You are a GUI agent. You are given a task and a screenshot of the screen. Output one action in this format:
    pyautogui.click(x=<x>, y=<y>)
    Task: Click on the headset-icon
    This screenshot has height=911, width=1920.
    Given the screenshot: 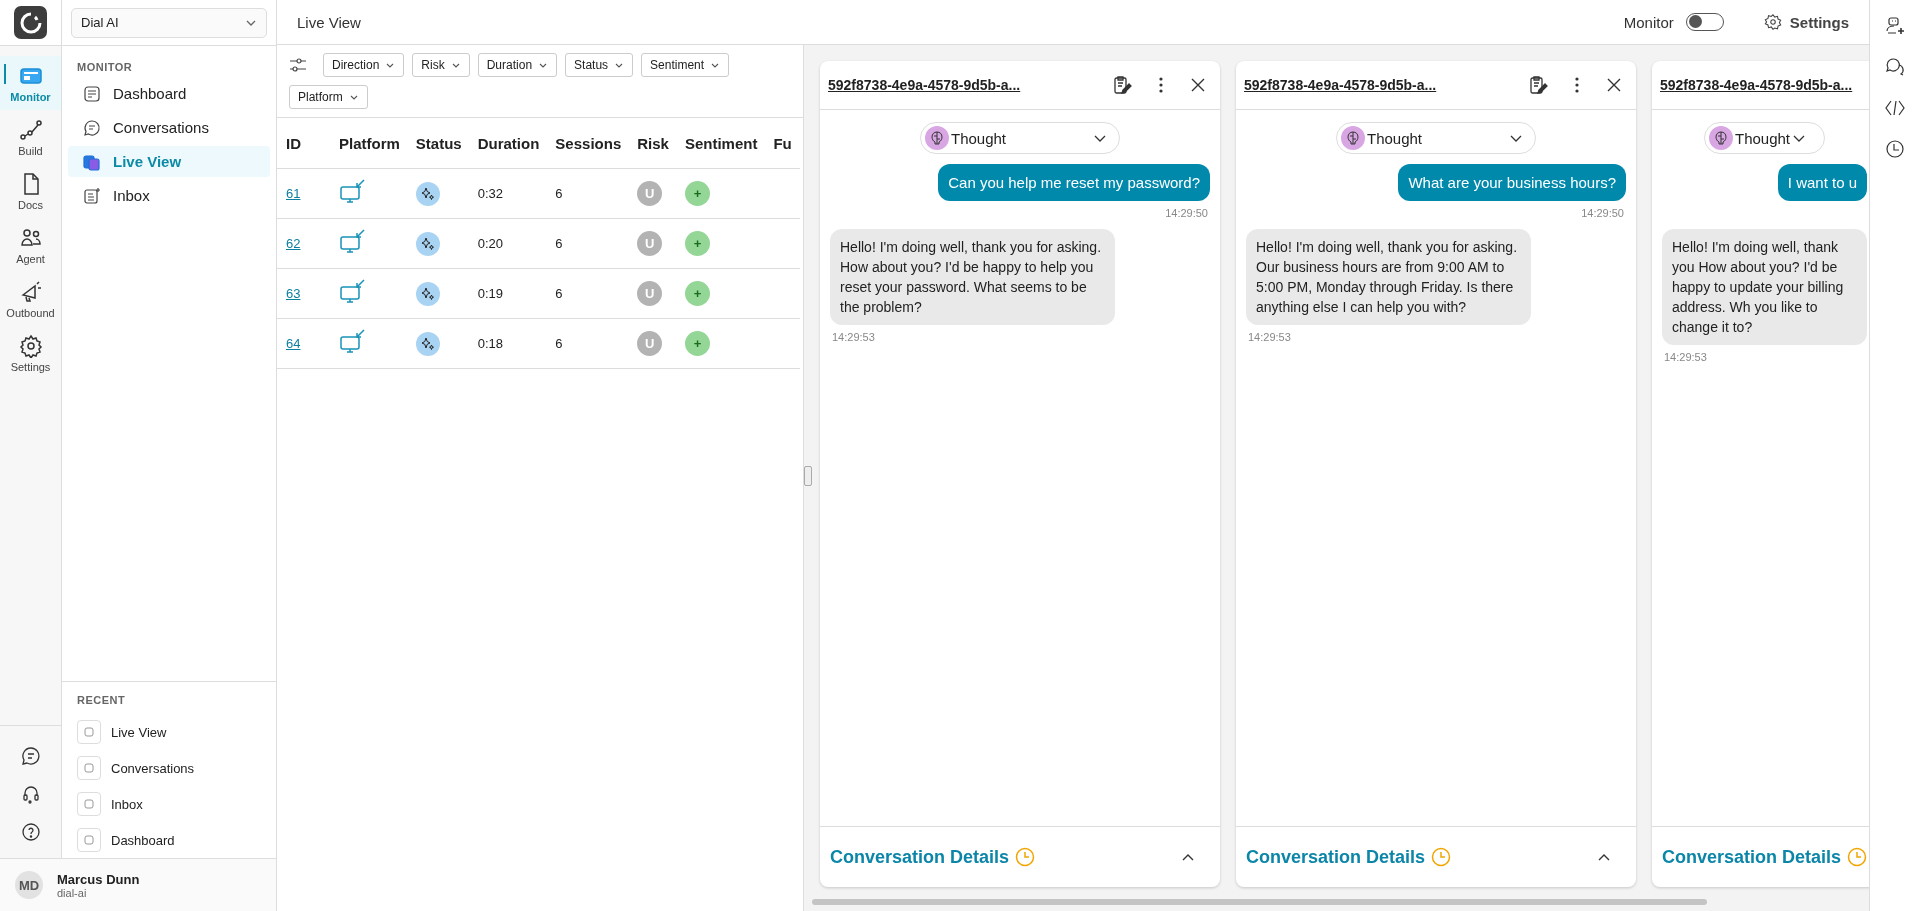 What is the action you would take?
    pyautogui.click(x=30, y=794)
    